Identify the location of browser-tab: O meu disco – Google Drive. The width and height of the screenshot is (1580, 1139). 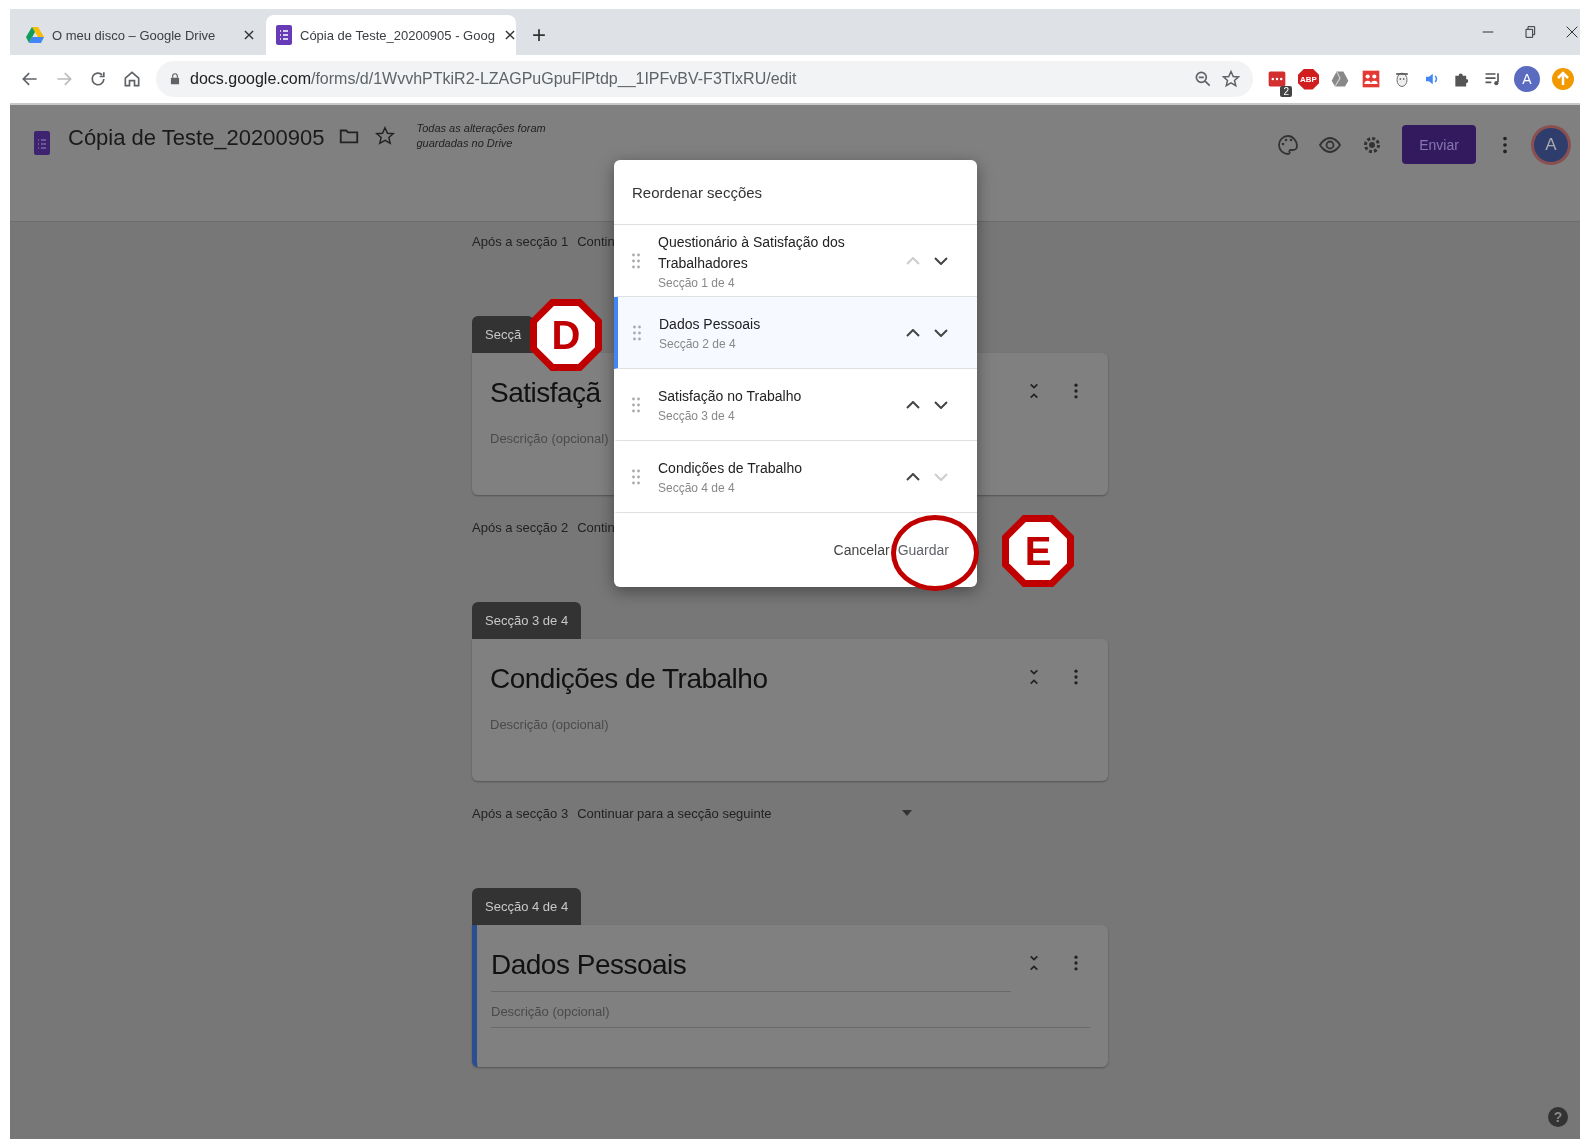
(141, 35).